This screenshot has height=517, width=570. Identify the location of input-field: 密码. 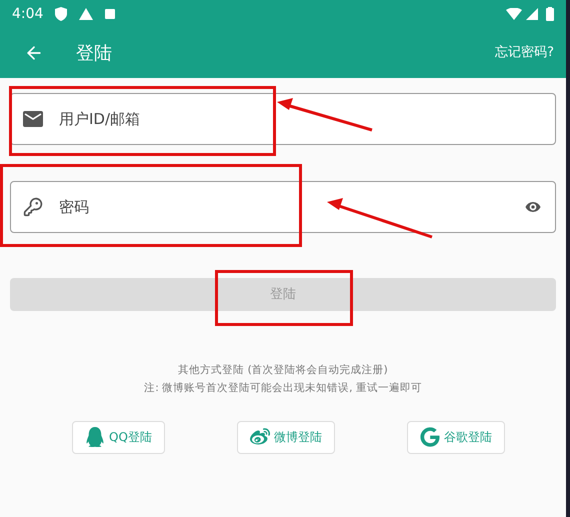
(283, 207).